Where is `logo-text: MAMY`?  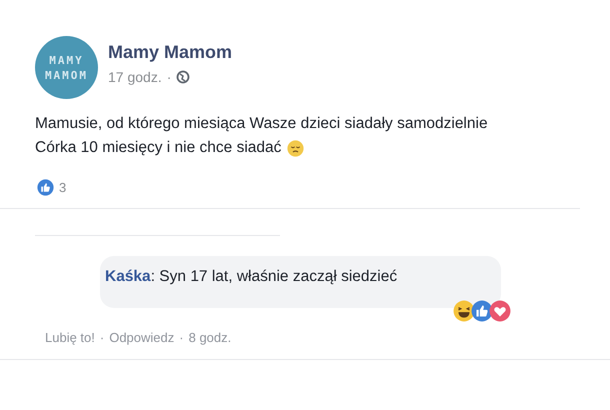 logo-text: MAMY is located at coordinates (66, 60).